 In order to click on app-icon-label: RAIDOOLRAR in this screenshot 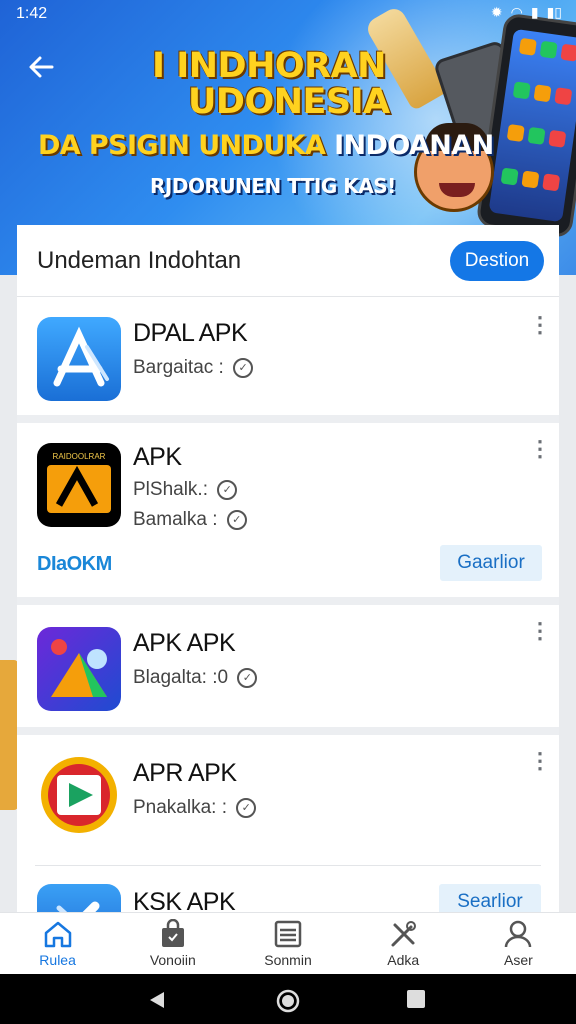, I will do `click(79, 456)`.